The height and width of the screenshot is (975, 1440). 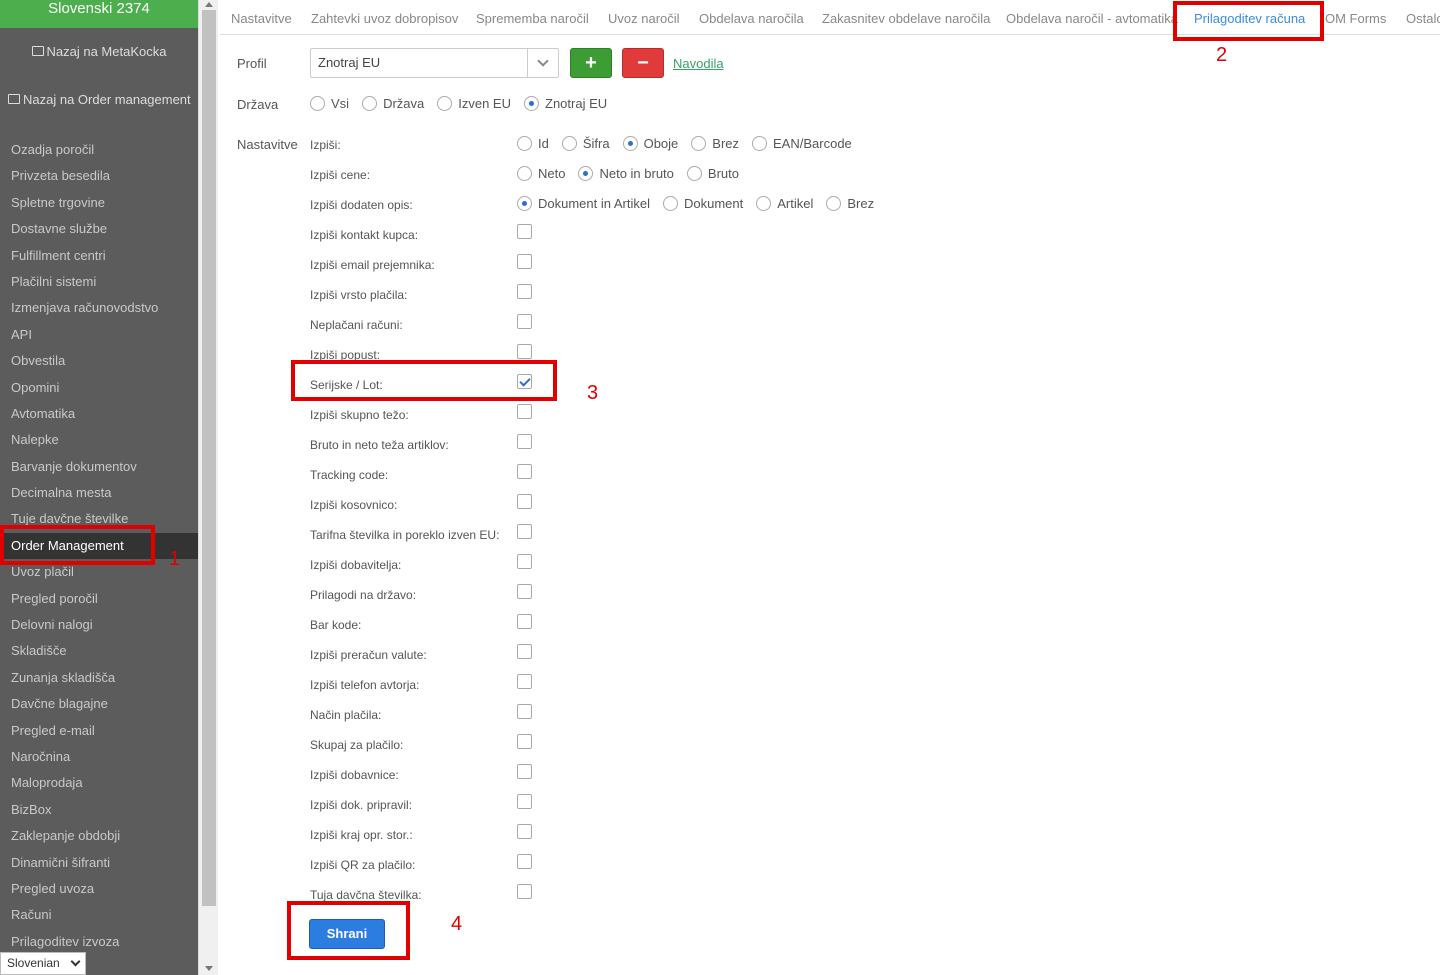 What do you see at coordinates (99, 599) in the screenshot?
I see `sidebar-item-pregled-porocil: Pregled poročil` at bounding box center [99, 599].